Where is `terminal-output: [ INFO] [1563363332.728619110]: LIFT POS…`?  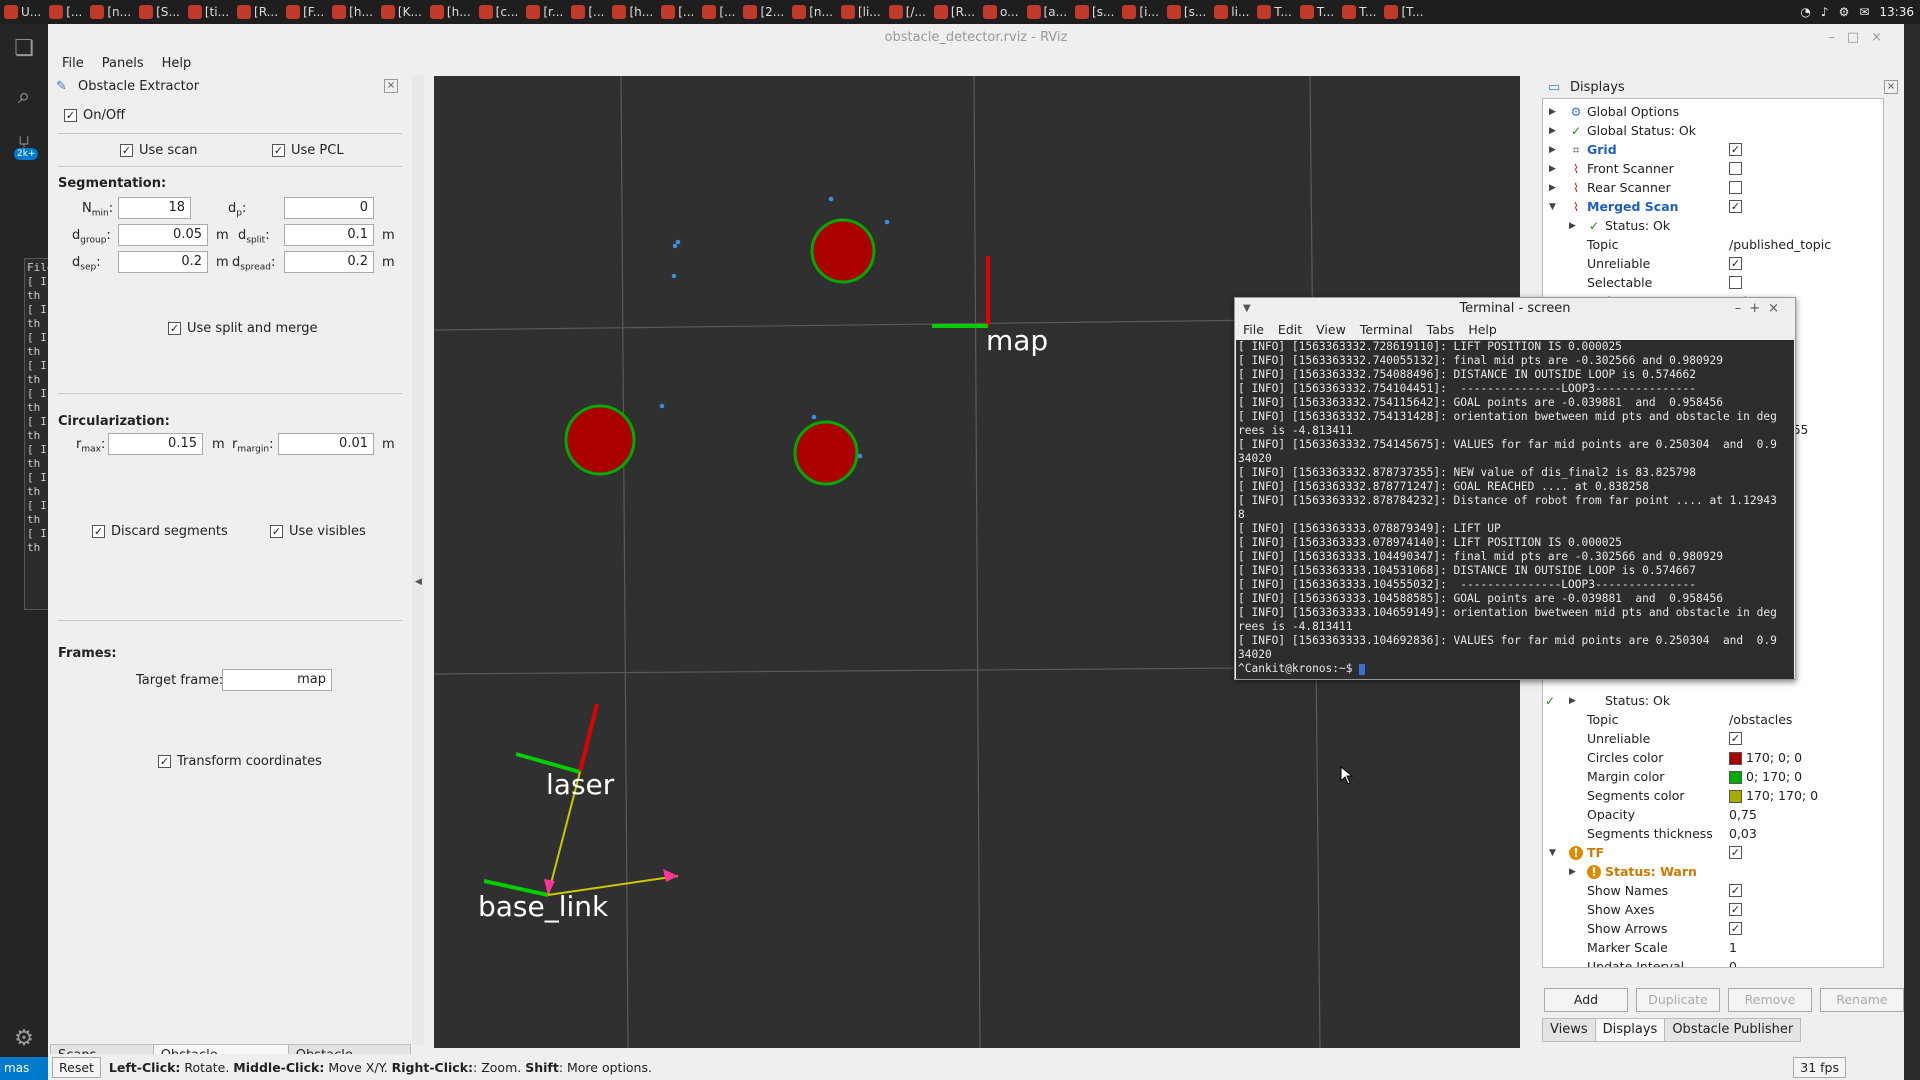 terminal-output: [ INFO] [1563363332.728619110]: LIFT POS… is located at coordinates (1515, 509).